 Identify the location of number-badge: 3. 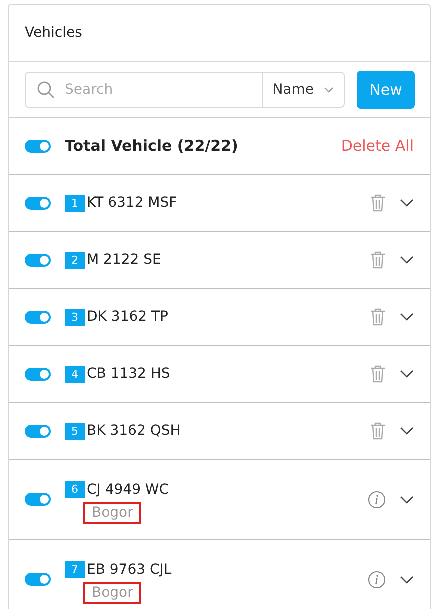
(75, 317).